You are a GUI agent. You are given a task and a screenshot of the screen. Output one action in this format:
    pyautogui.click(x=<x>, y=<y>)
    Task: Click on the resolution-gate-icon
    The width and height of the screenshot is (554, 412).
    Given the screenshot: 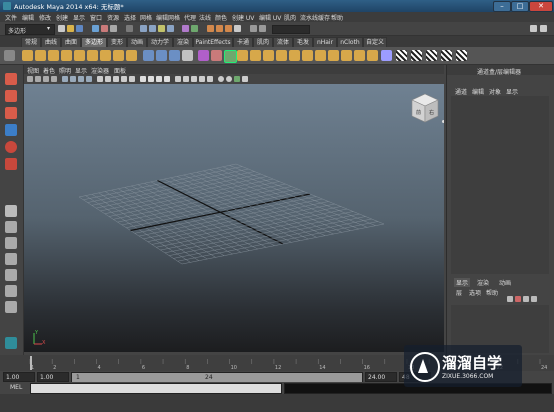 What is the action you would take?
    pyautogui.click(x=81, y=79)
    